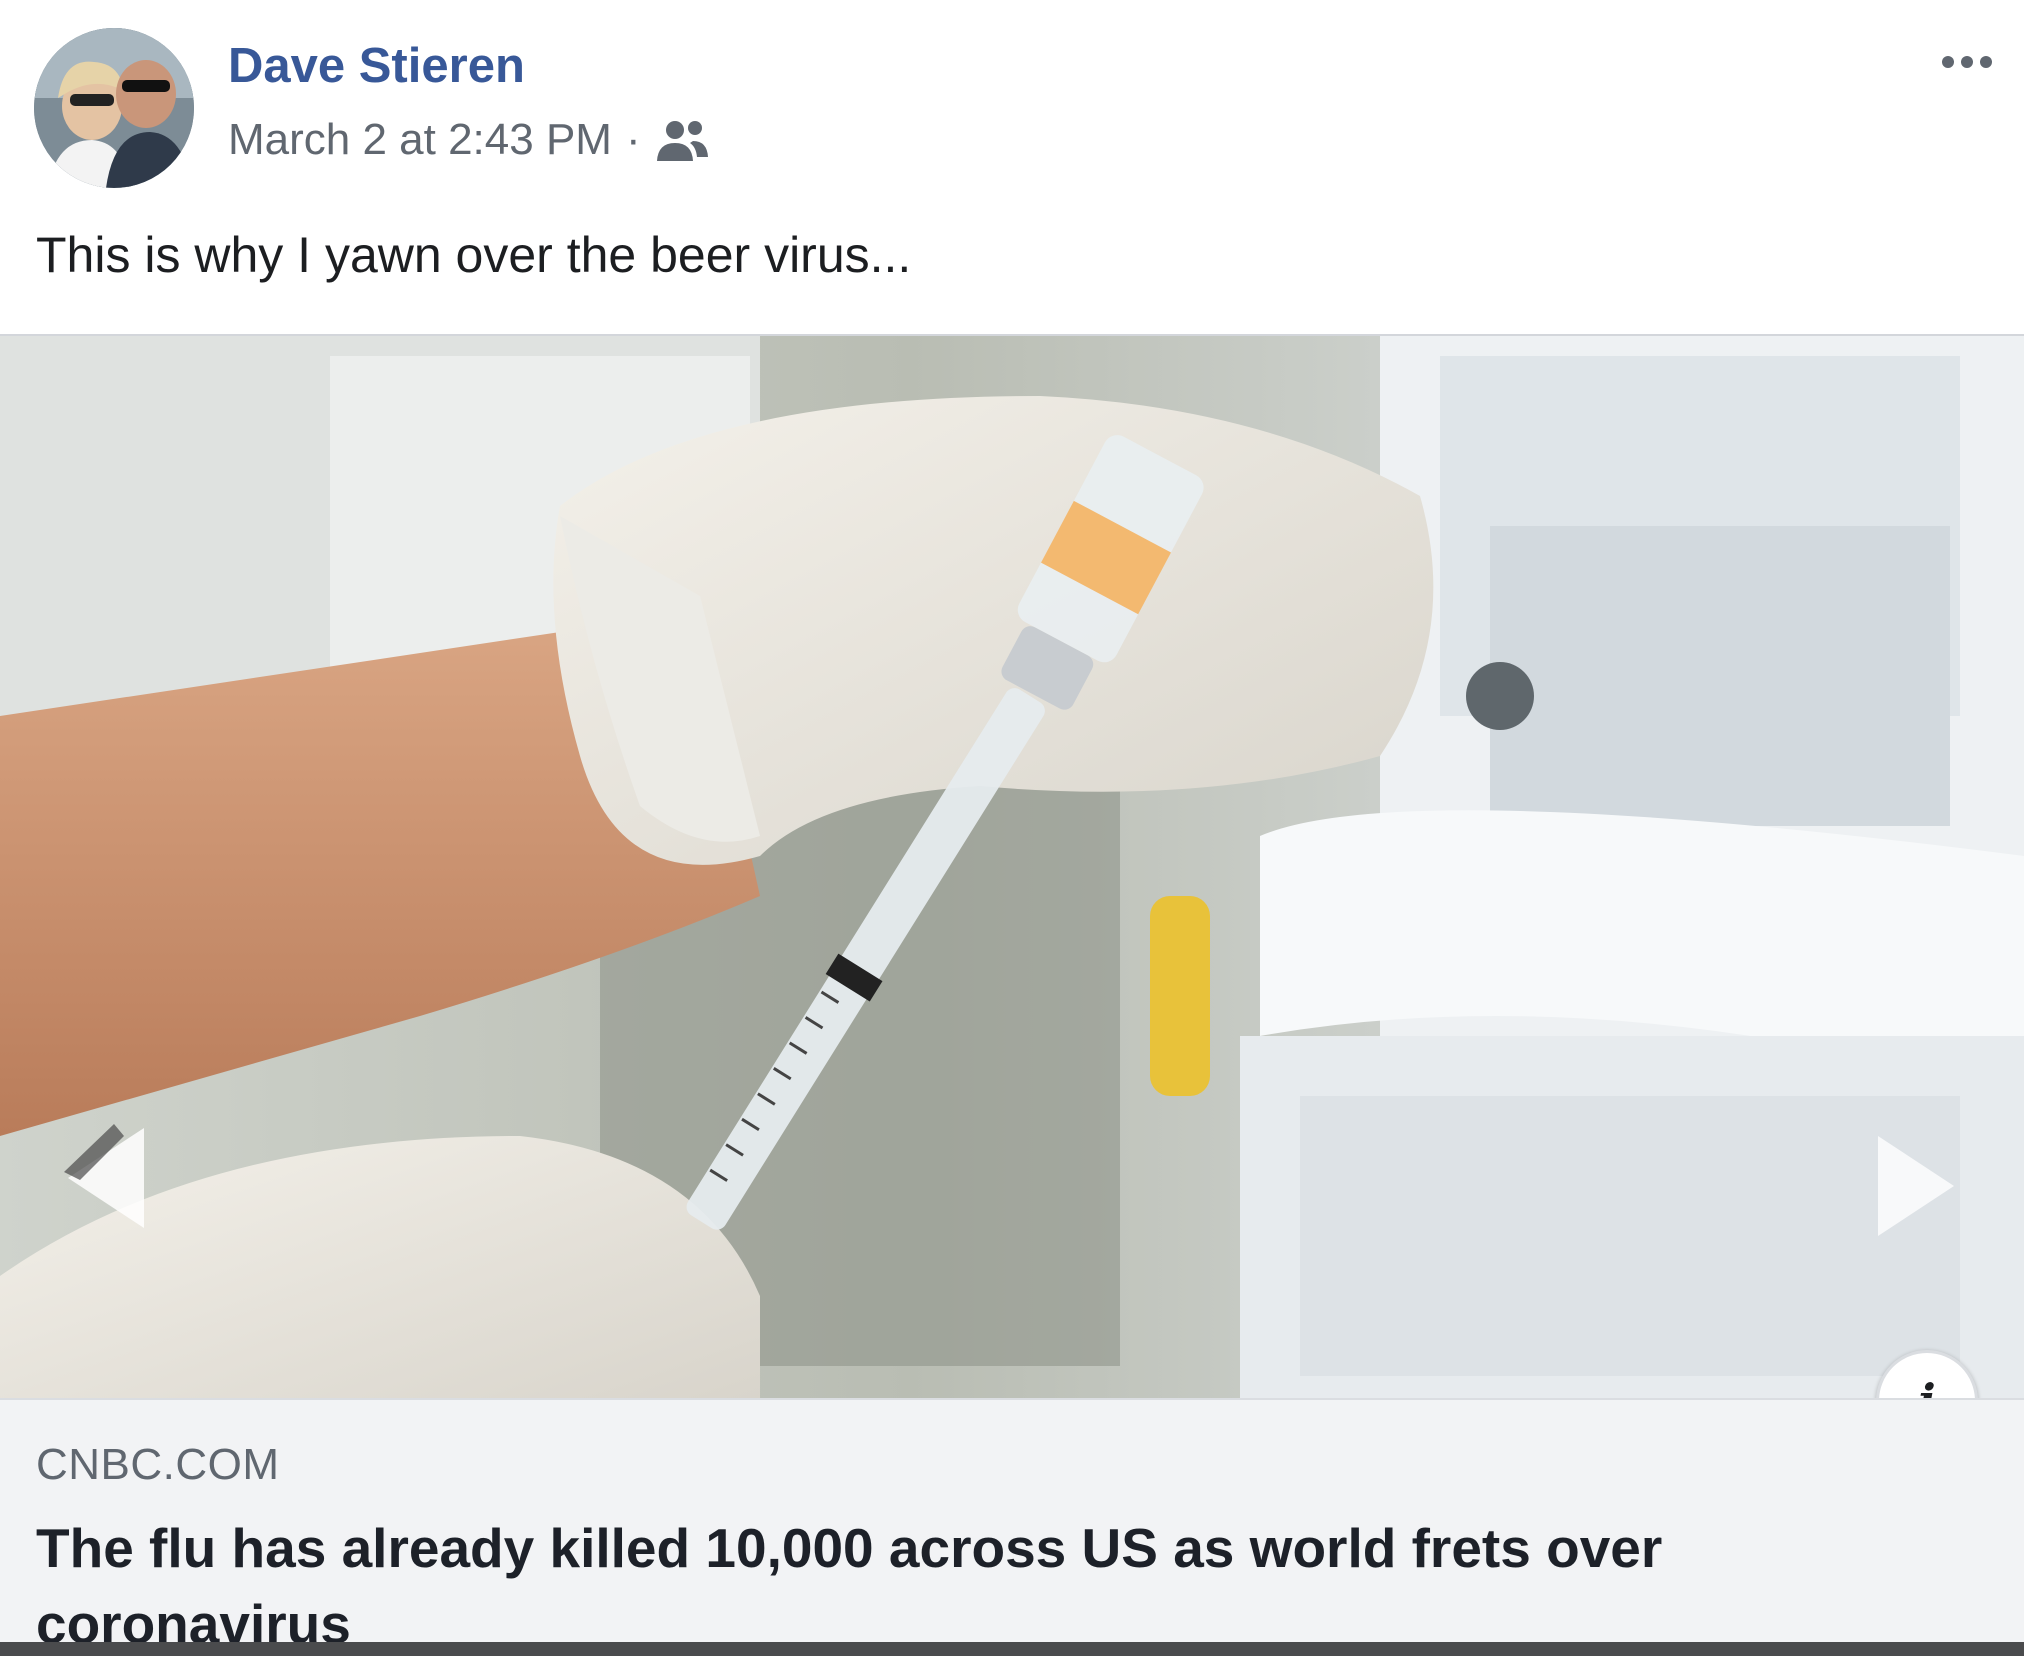  Describe the element at coordinates (158, 1464) in the screenshot. I see `link-domain: CNBC.COM` at that location.